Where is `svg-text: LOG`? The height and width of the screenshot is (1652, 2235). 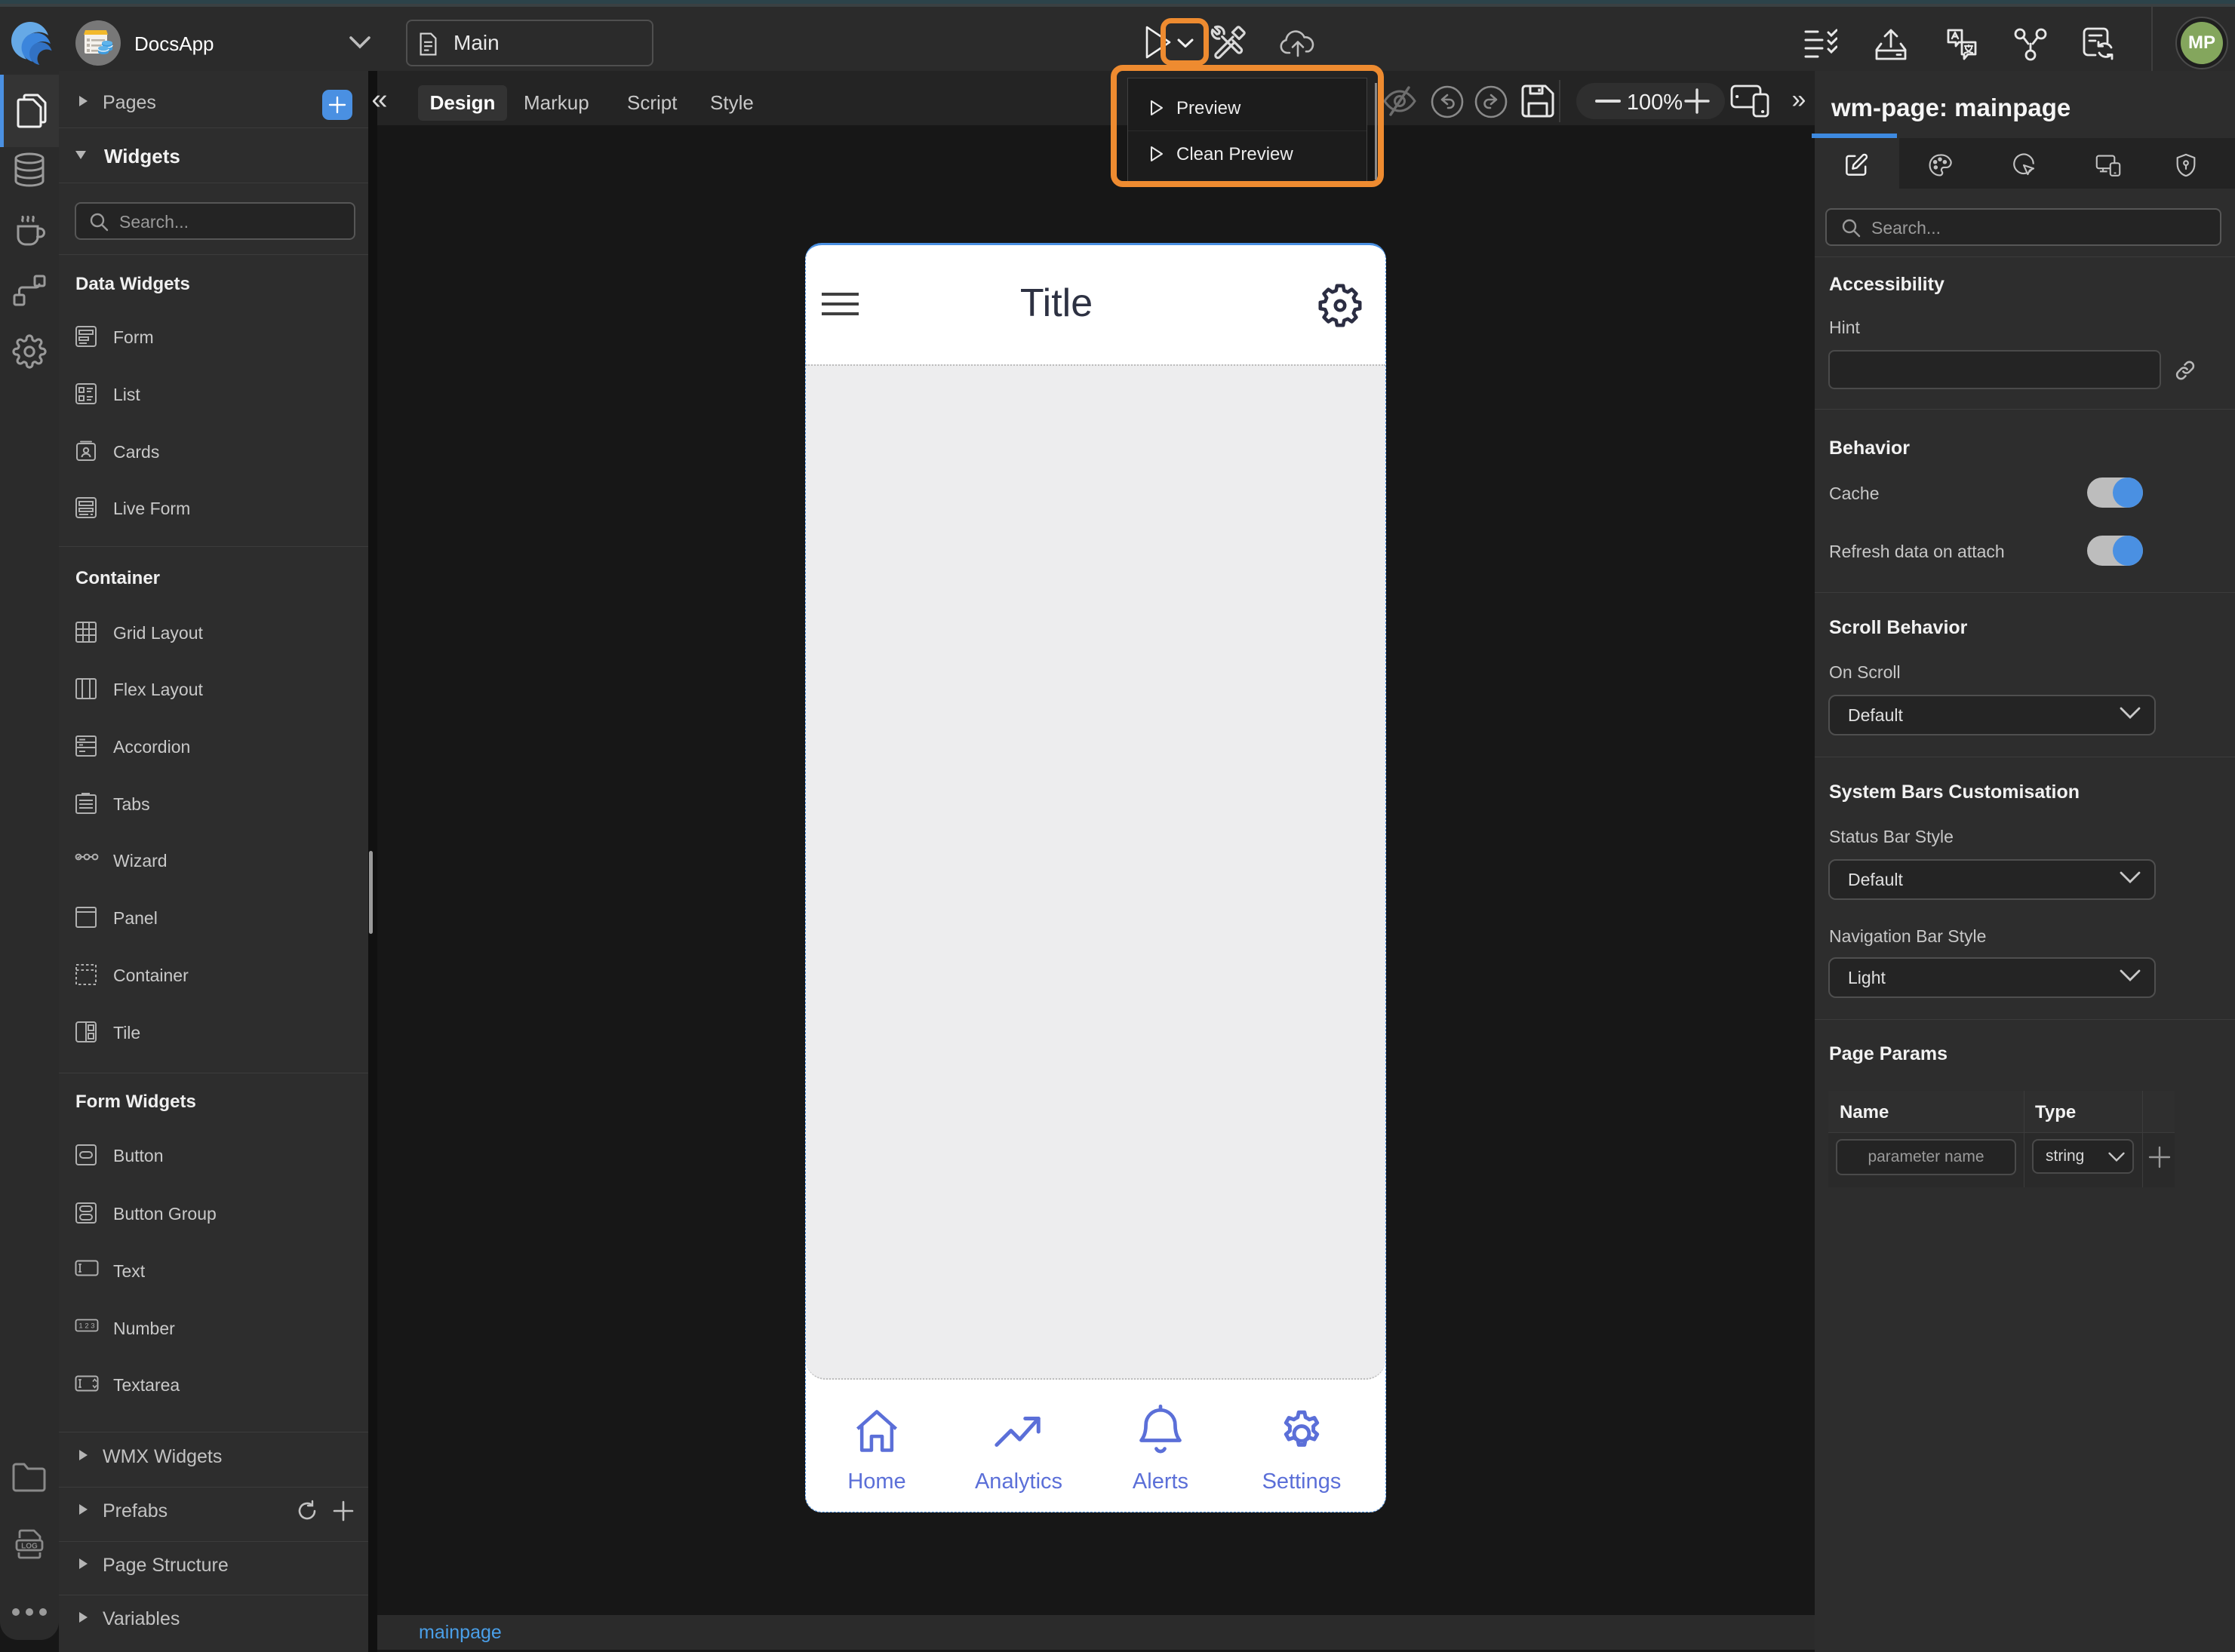 svg-text: LOG is located at coordinates (29, 1547).